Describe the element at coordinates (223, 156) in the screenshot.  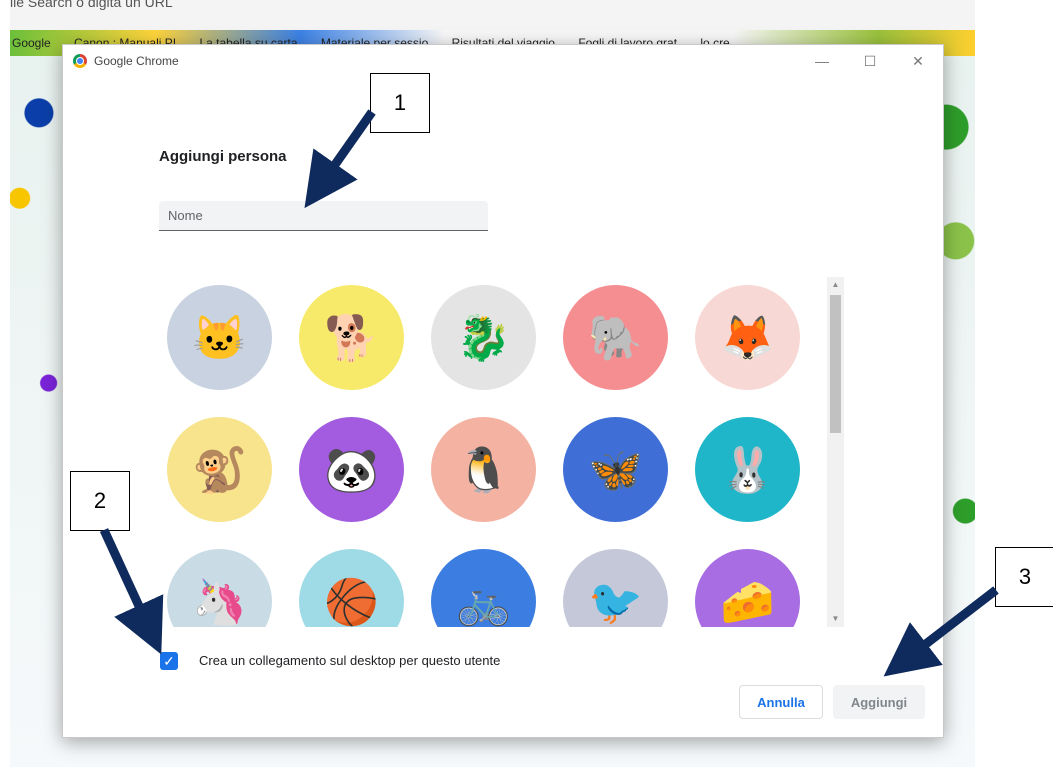
I see `dialog-heading: Aggiungi persona` at that location.